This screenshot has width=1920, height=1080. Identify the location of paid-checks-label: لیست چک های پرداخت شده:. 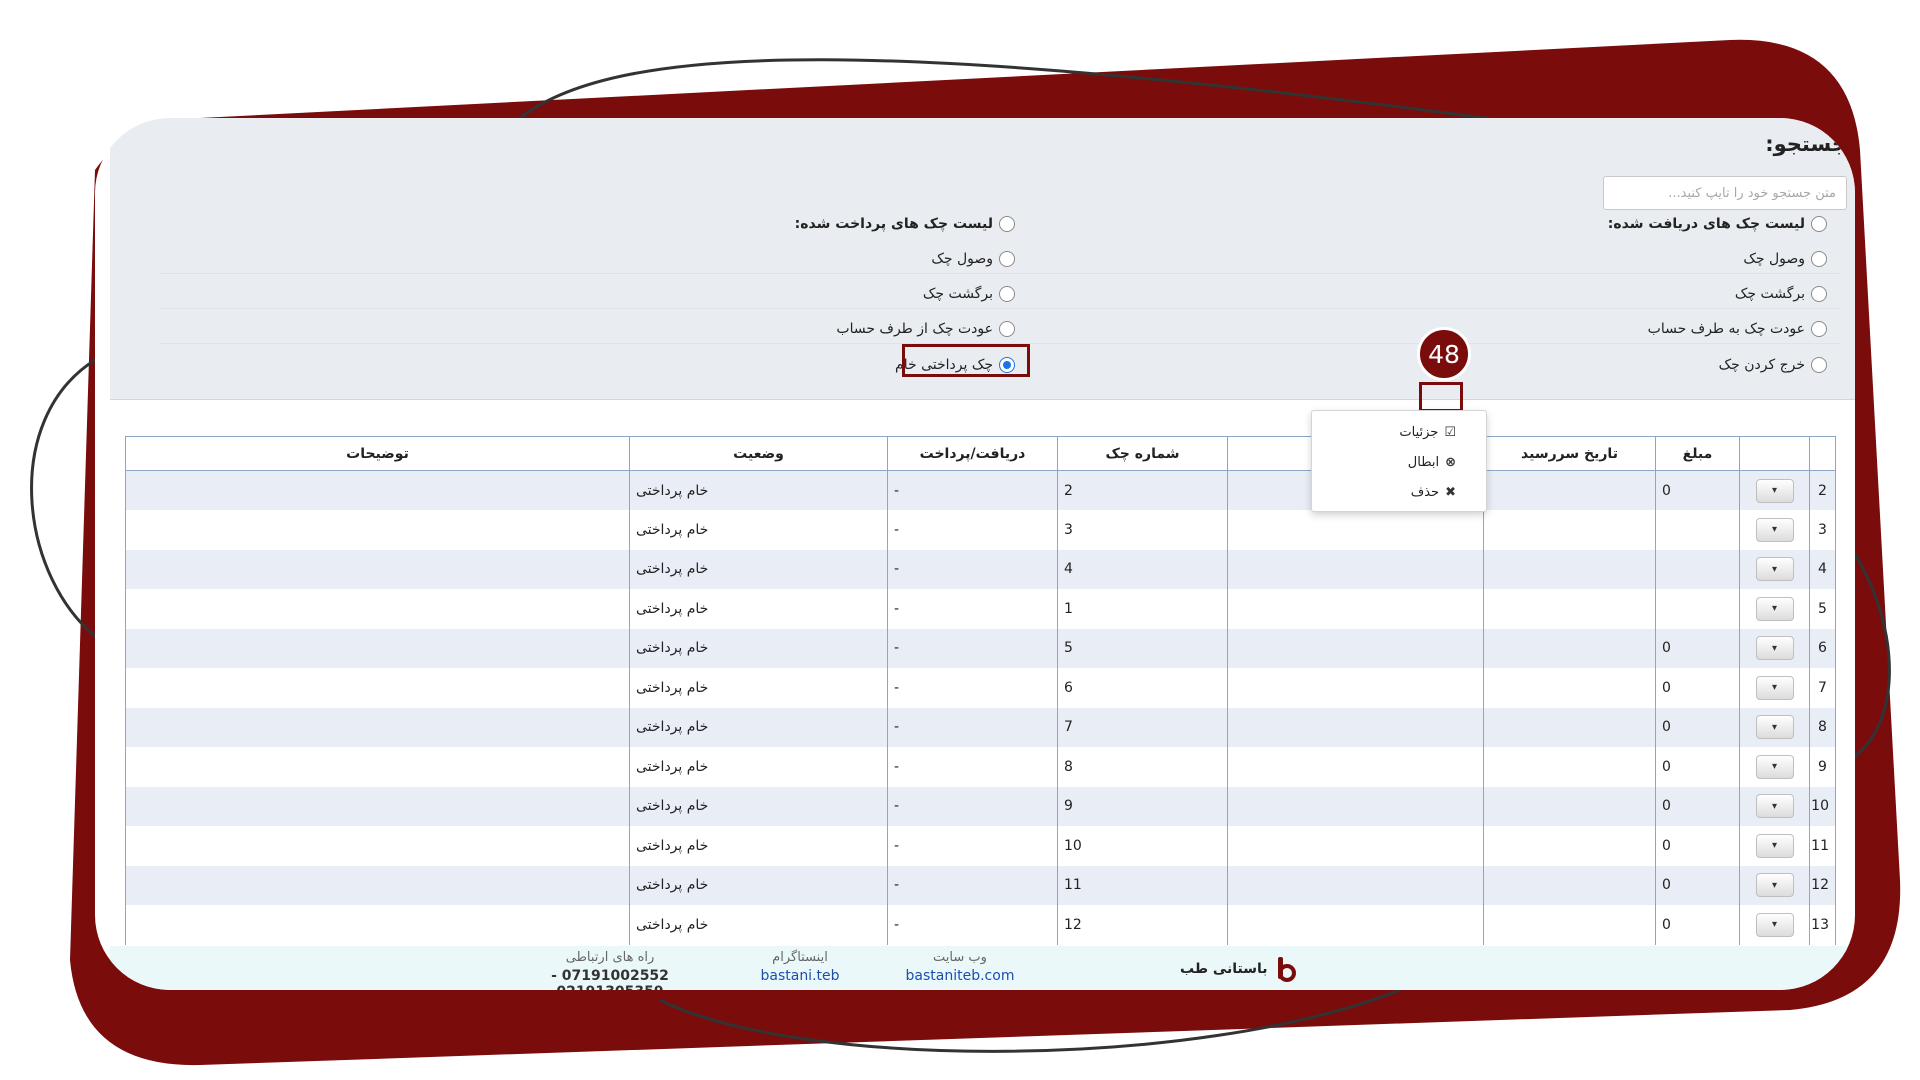
(893, 224).